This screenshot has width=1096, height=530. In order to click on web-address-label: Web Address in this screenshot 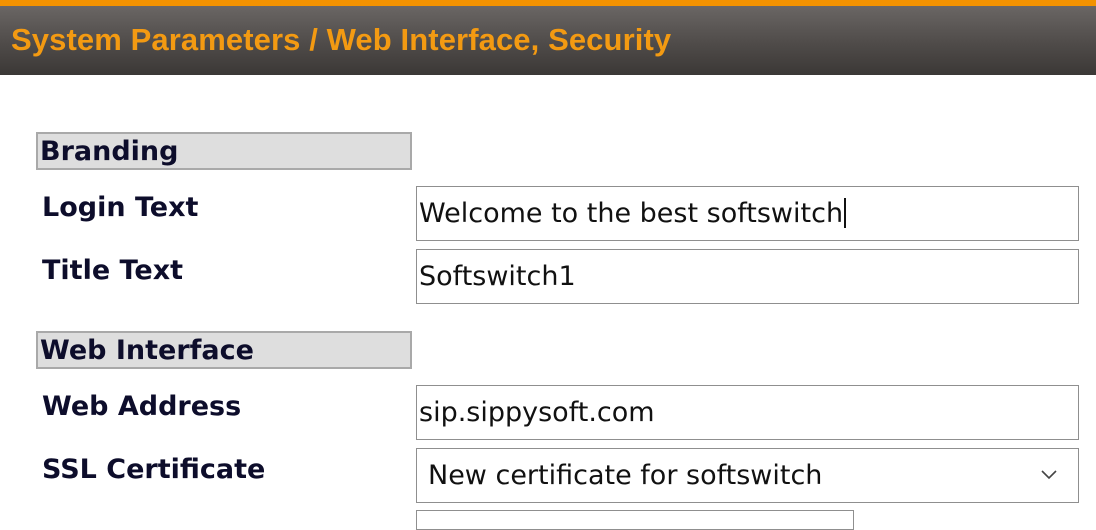, I will do `click(142, 406)`.